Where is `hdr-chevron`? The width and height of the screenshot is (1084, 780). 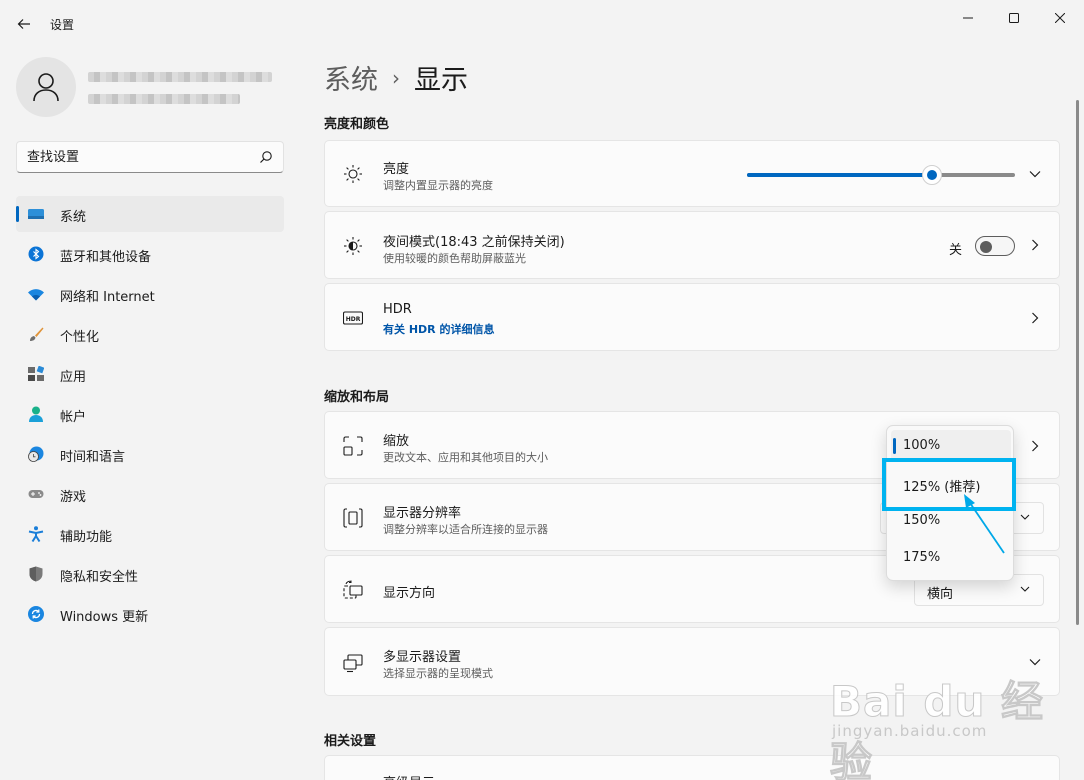
hdr-chevron is located at coordinates (1035, 318).